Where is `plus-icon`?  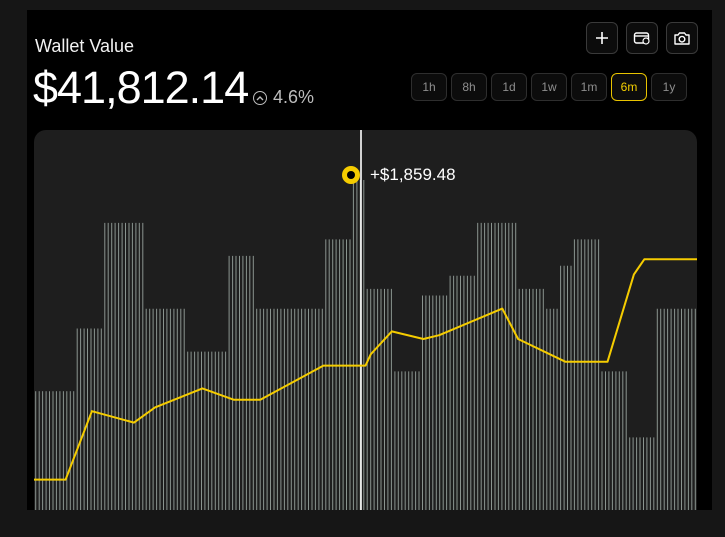 plus-icon is located at coordinates (602, 38).